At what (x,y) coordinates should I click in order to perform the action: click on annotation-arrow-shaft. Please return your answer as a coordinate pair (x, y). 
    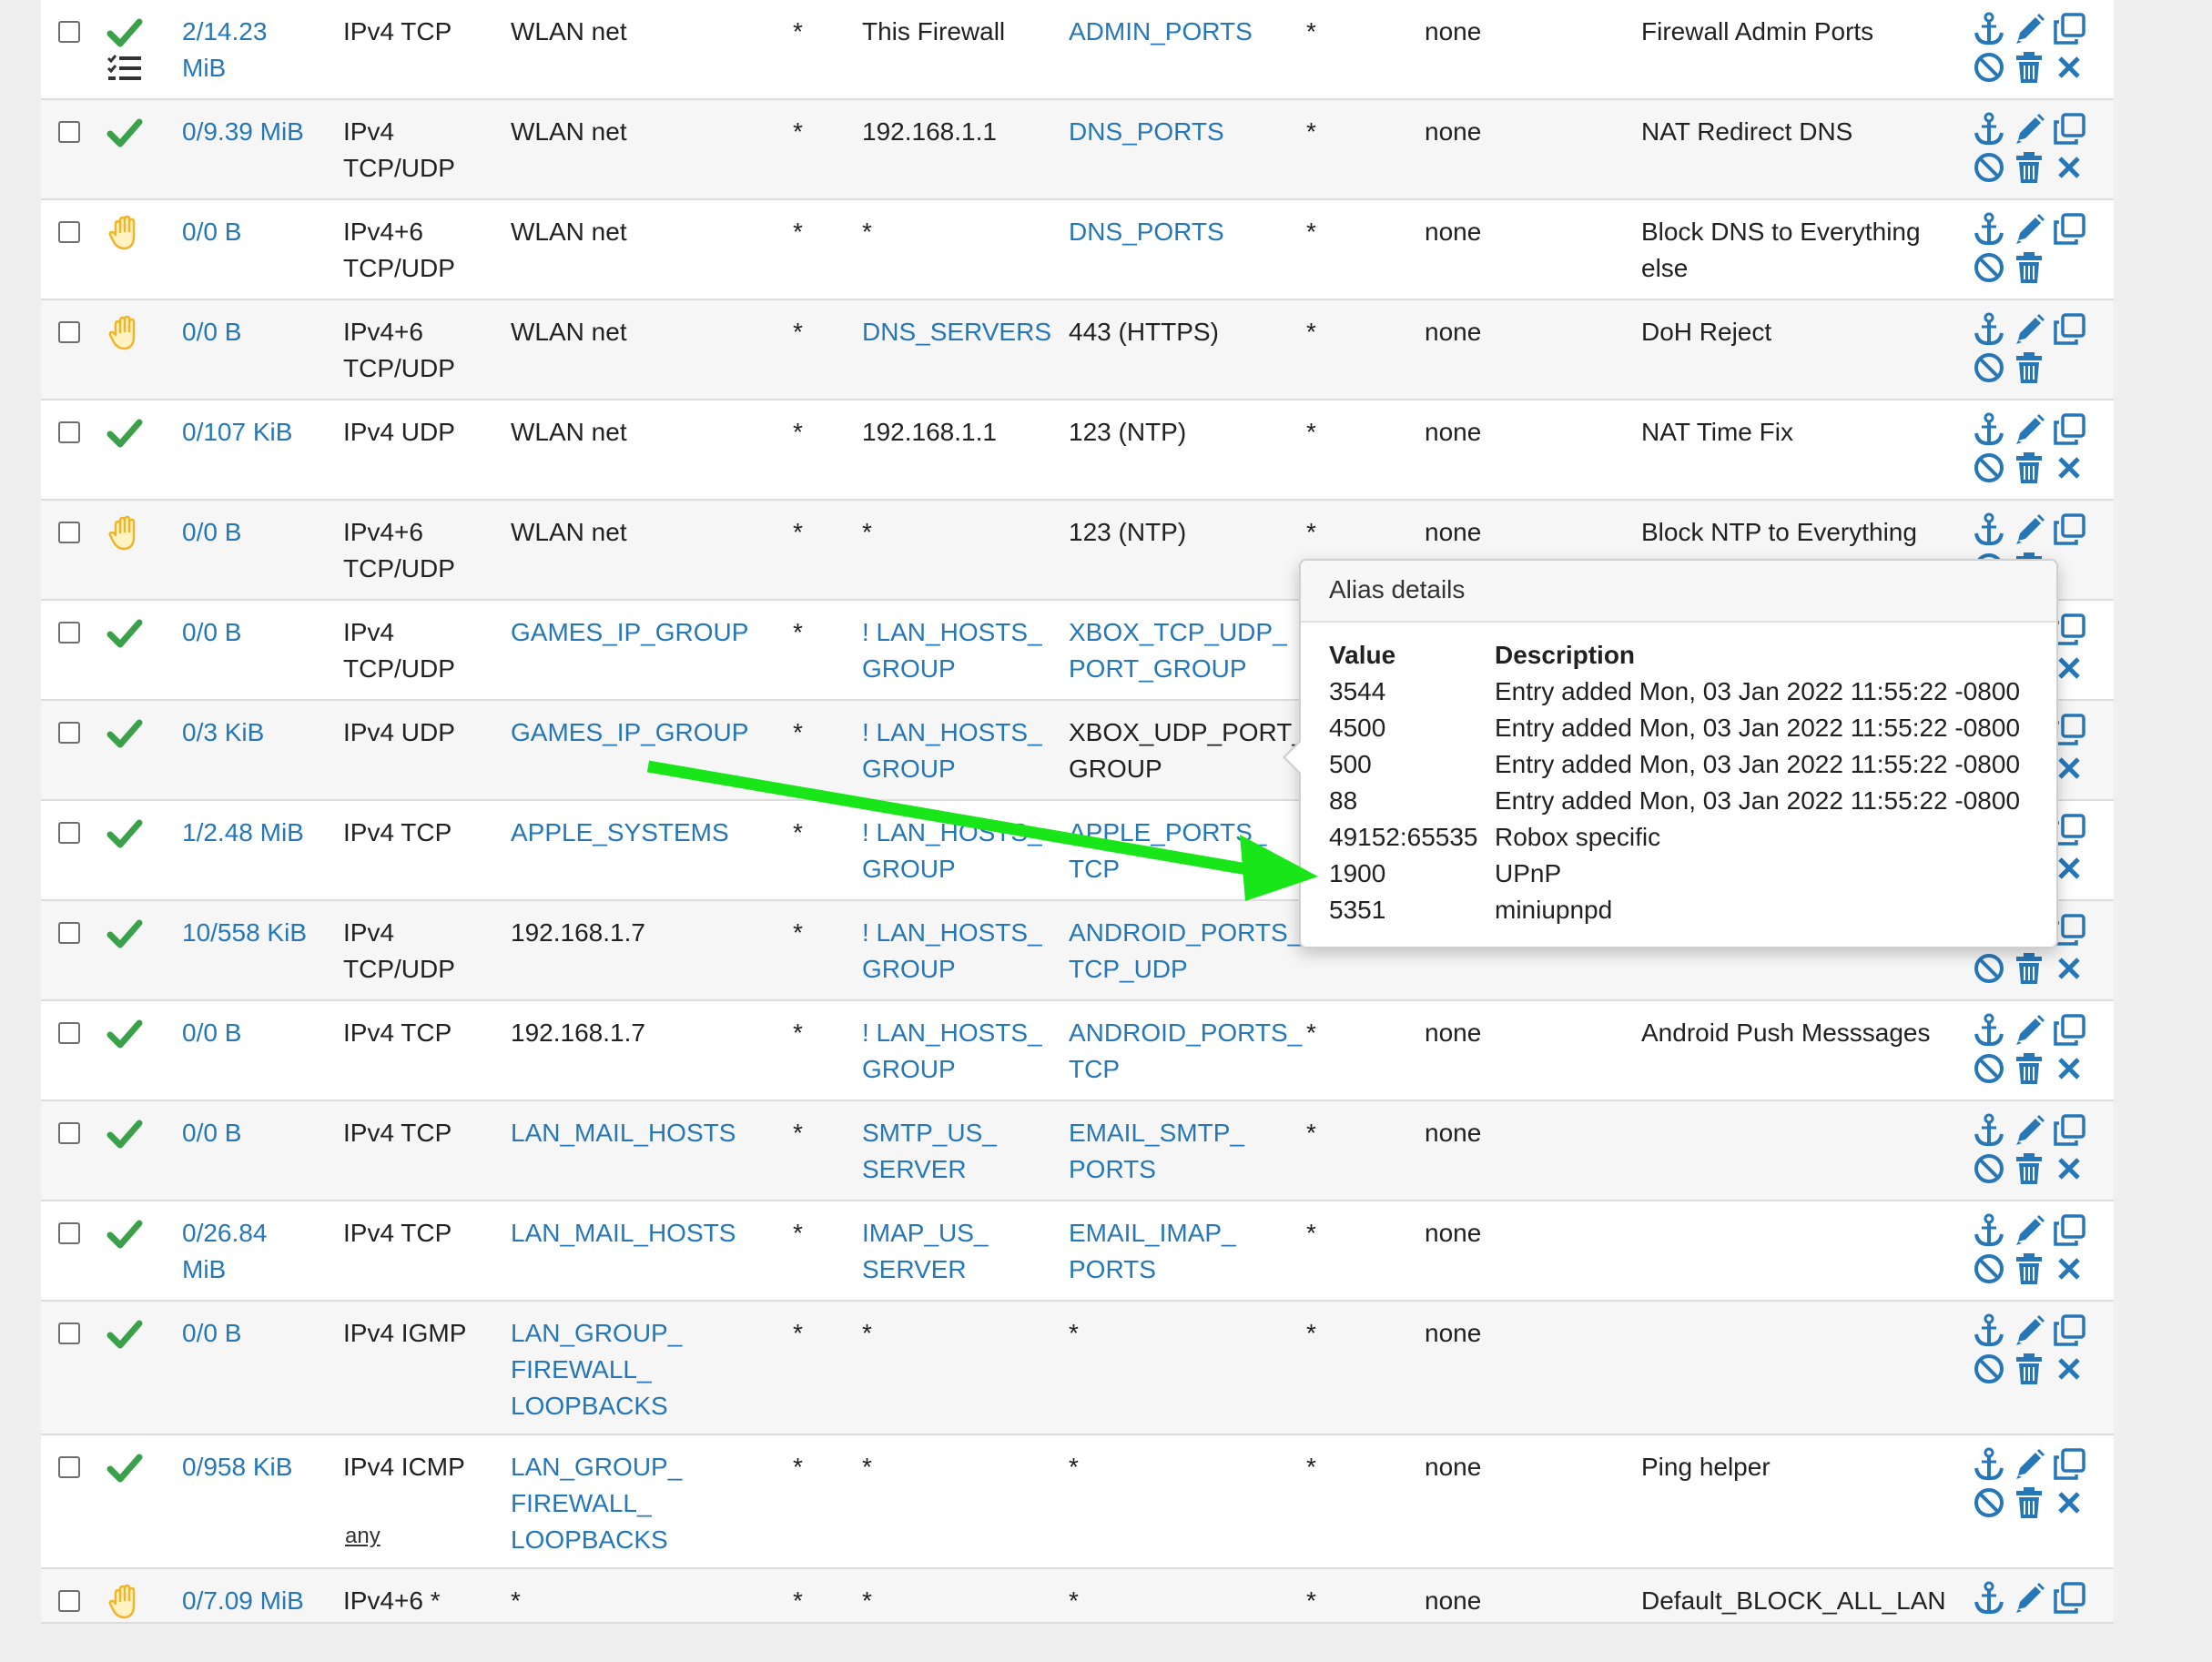
    Looking at the image, I should click on (947, 818).